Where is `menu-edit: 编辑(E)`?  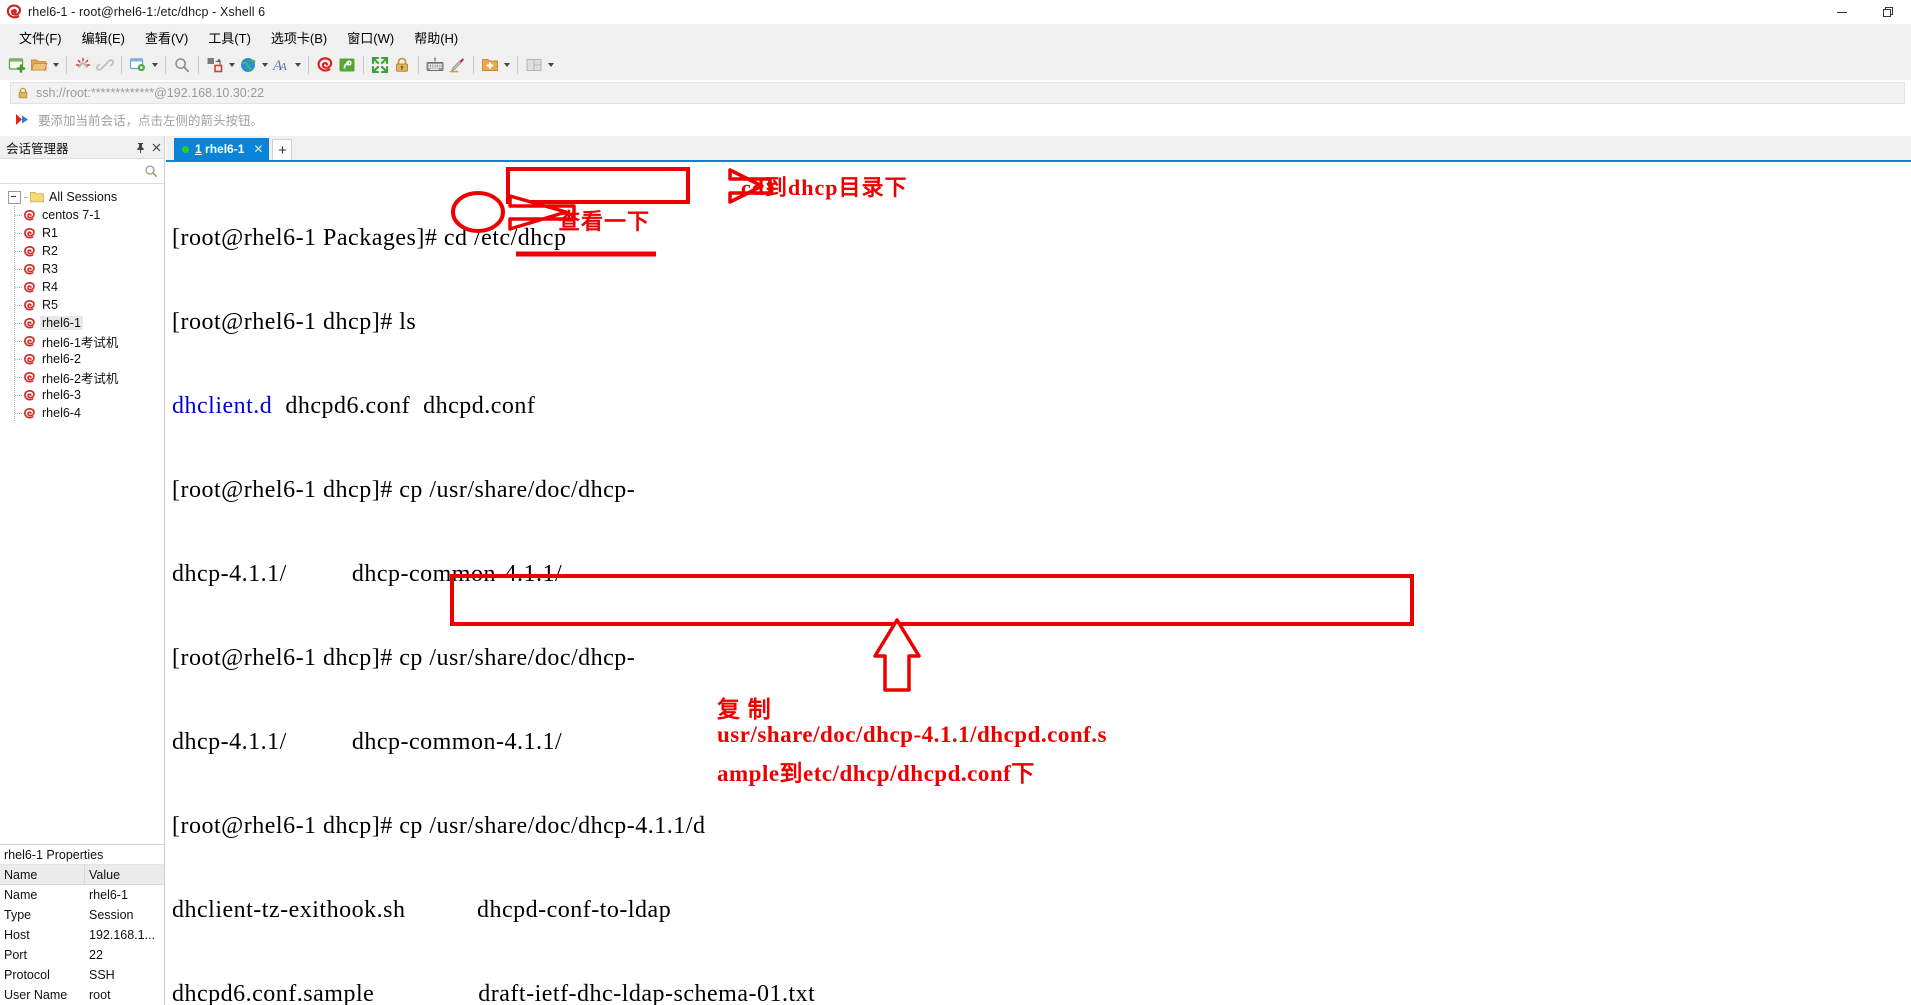 menu-edit: 编辑(E) is located at coordinates (103, 37).